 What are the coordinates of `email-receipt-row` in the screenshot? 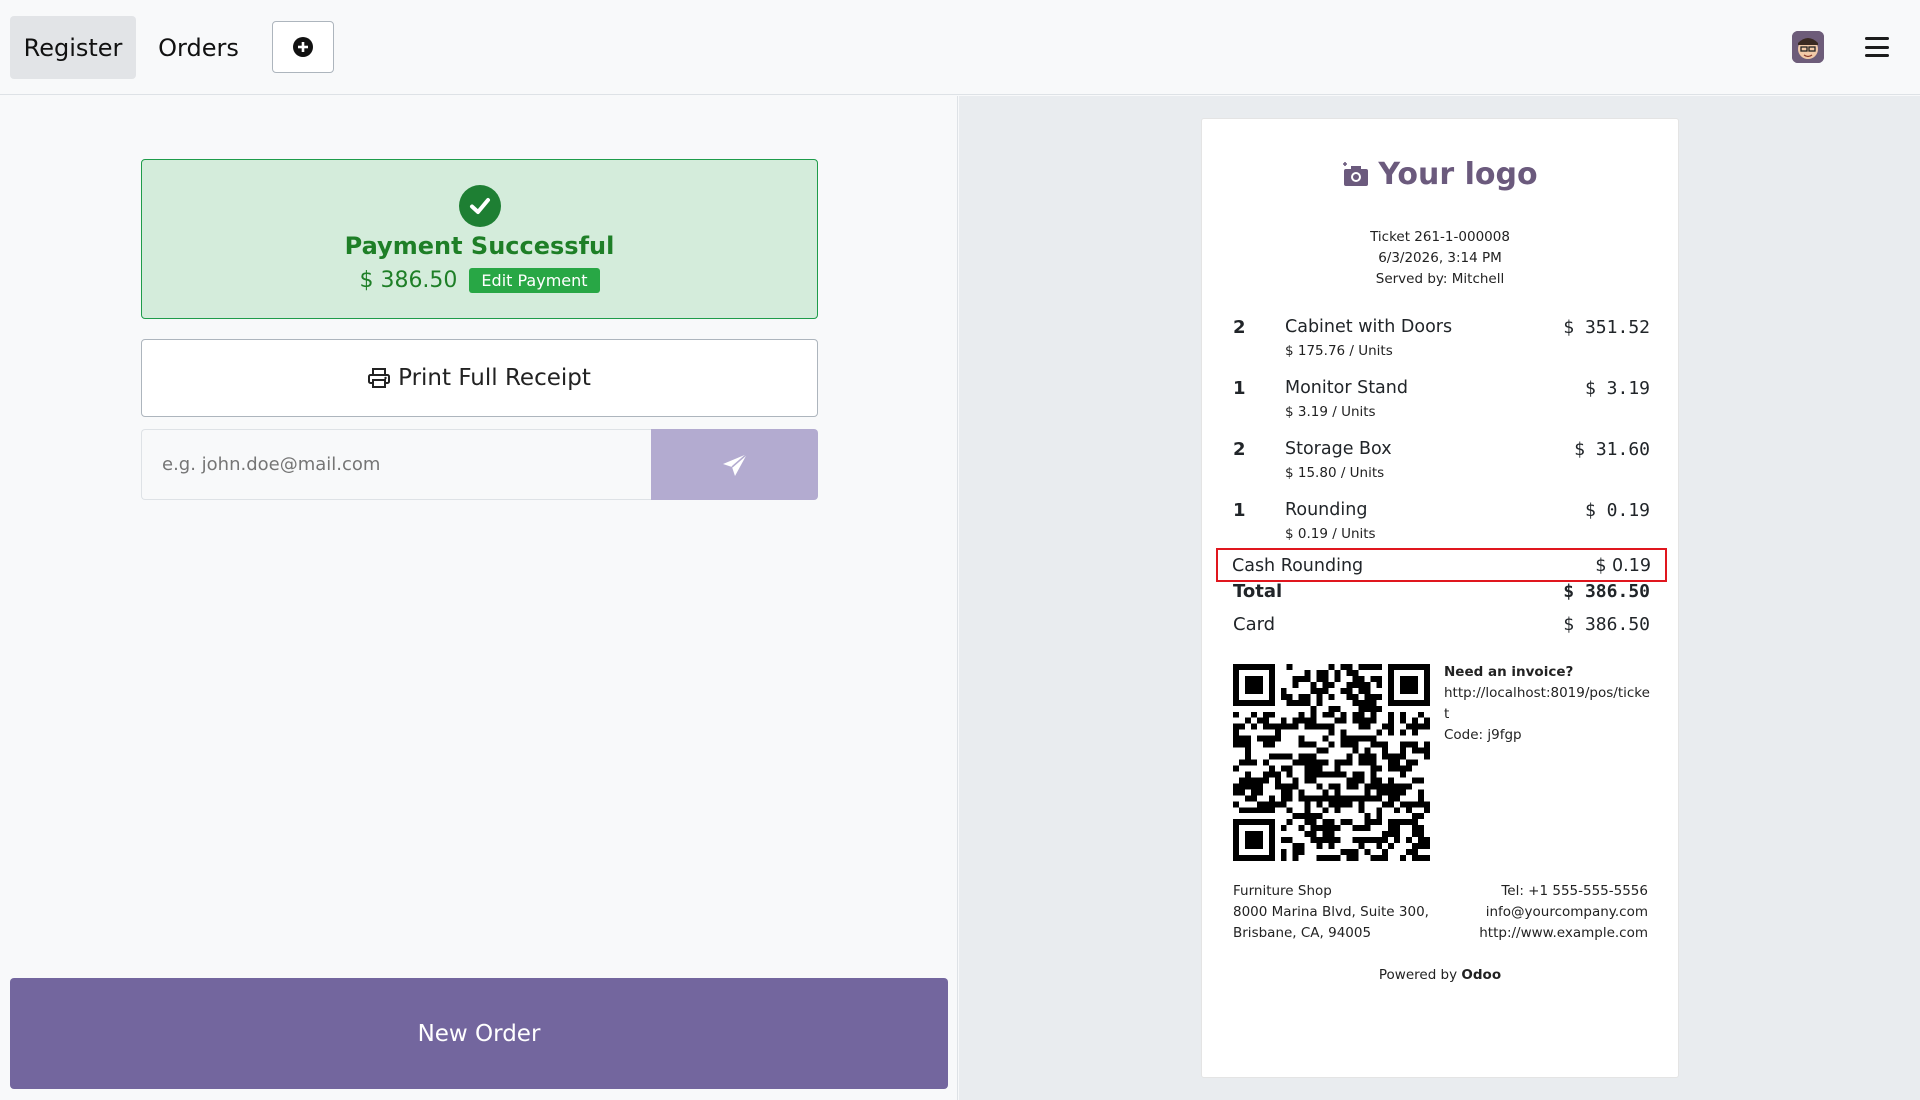 It's located at (479, 464).